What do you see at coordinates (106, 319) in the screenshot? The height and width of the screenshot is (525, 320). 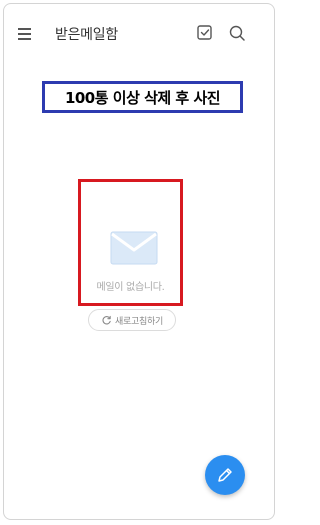 I see `refresh-icon` at bounding box center [106, 319].